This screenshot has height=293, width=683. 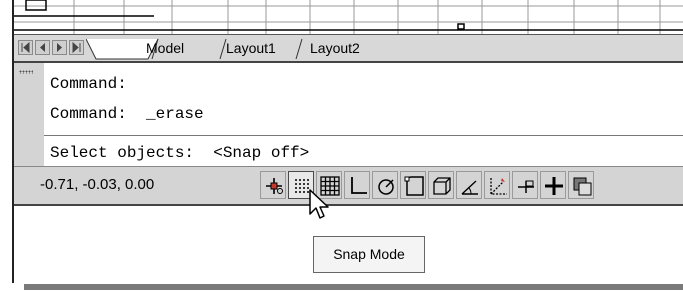 What do you see at coordinates (29, 115) in the screenshot?
I see `command-window-grip` at bounding box center [29, 115].